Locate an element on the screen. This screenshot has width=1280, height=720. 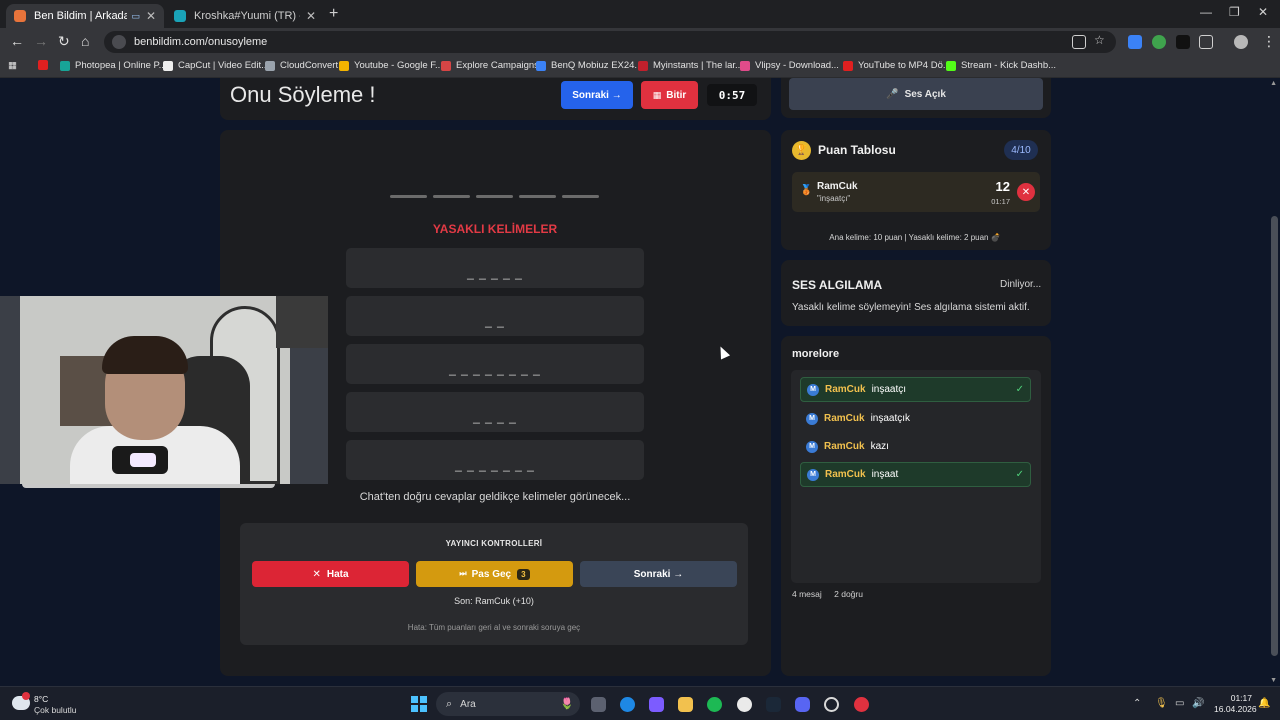
apps-grid-icon: ▦ is located at coordinates (12, 65).